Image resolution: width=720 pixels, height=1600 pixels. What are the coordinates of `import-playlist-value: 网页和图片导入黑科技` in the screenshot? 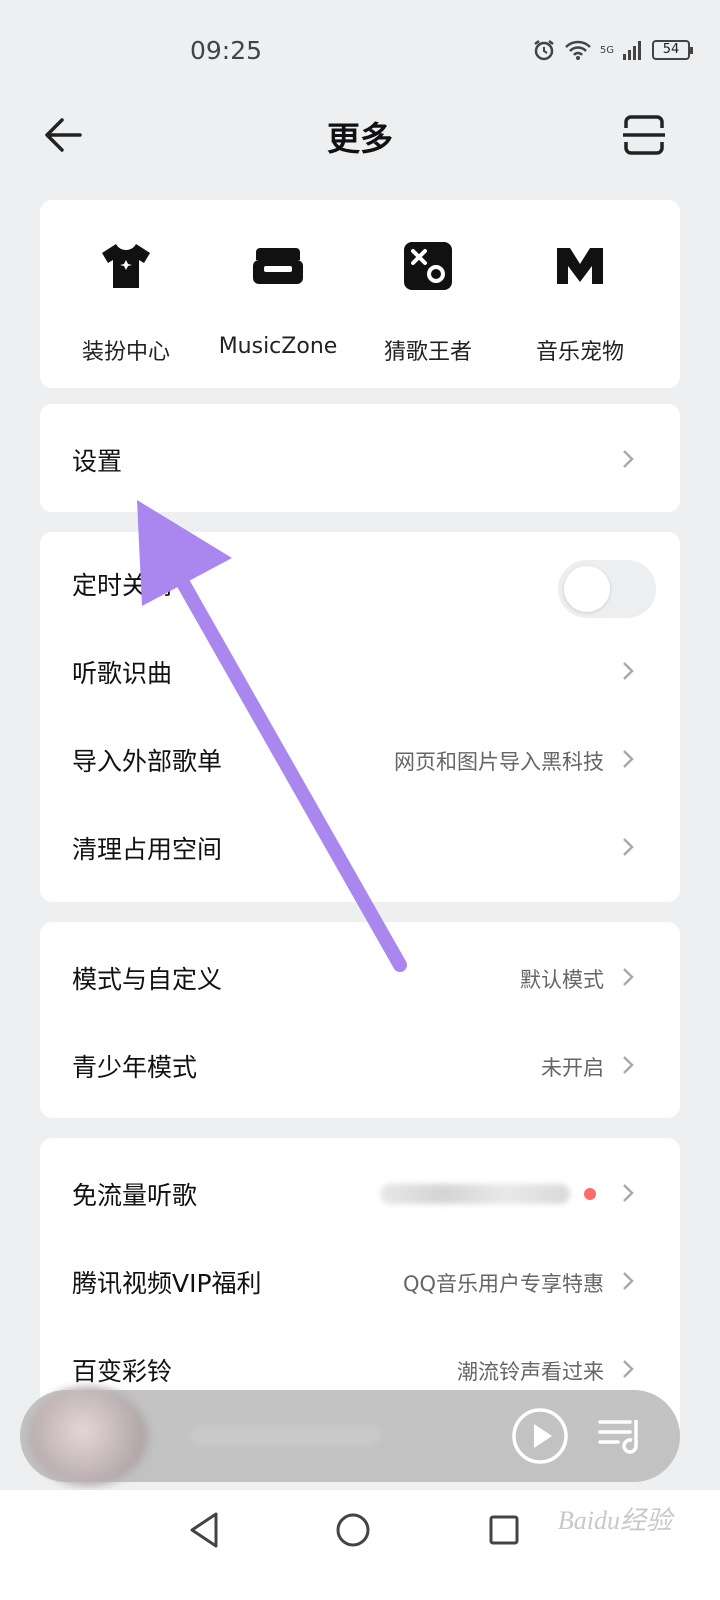 It's located at (499, 762).